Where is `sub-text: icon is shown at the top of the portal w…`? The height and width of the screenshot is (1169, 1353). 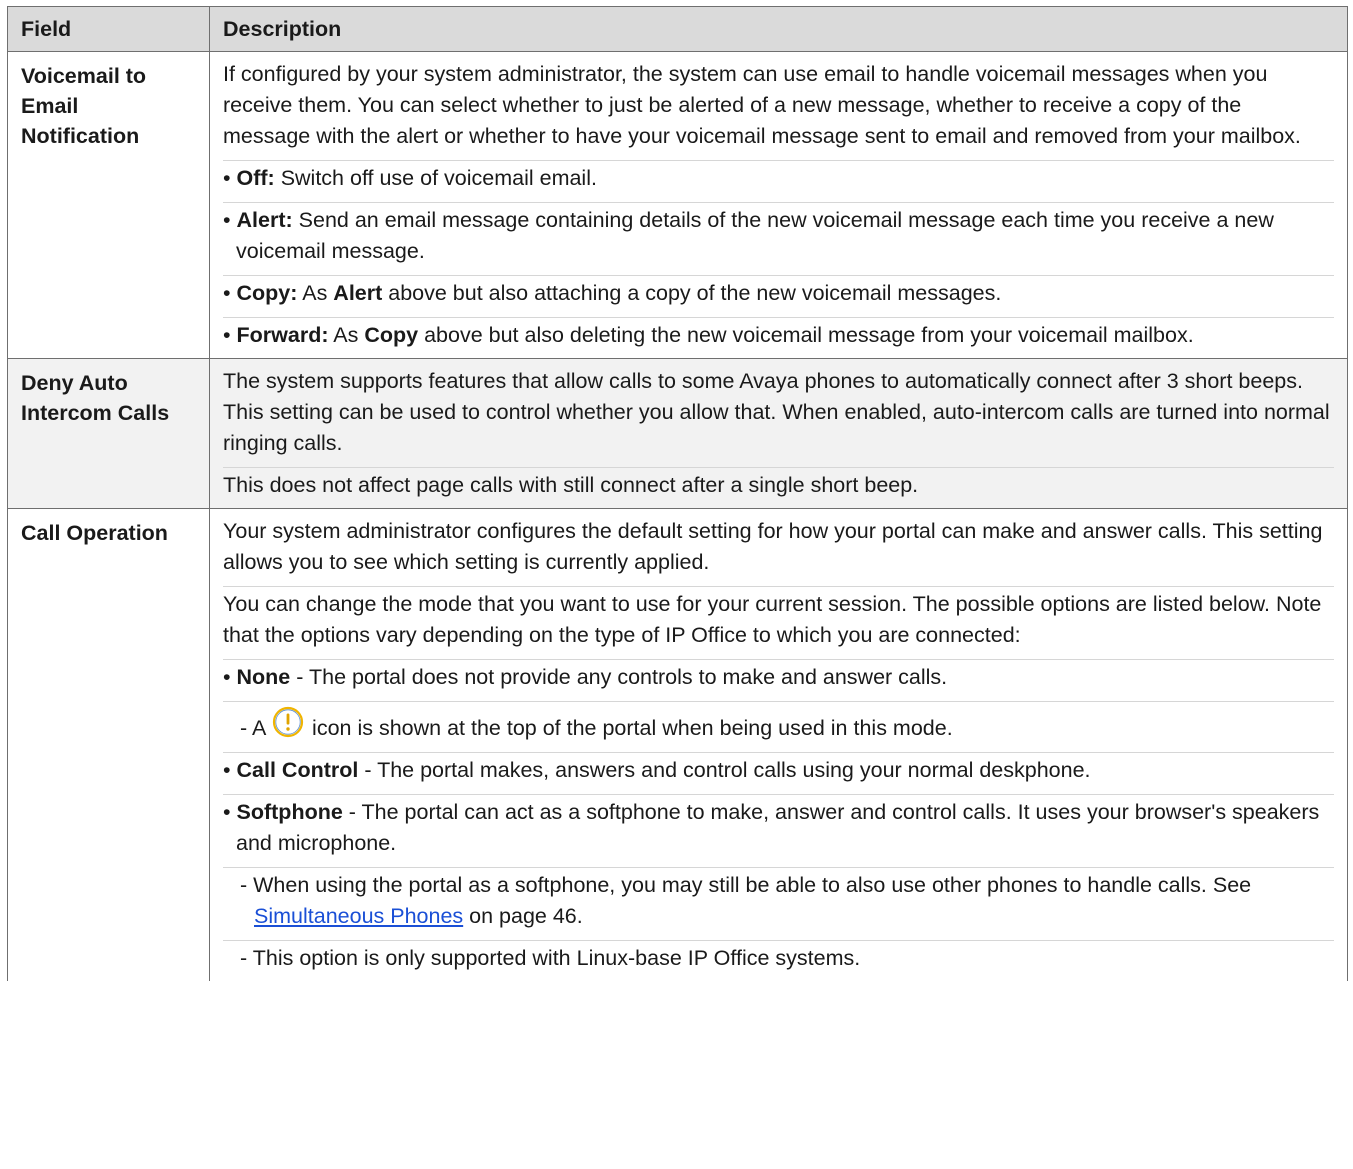 sub-text: icon is shown at the top of the portal w… is located at coordinates (629, 728).